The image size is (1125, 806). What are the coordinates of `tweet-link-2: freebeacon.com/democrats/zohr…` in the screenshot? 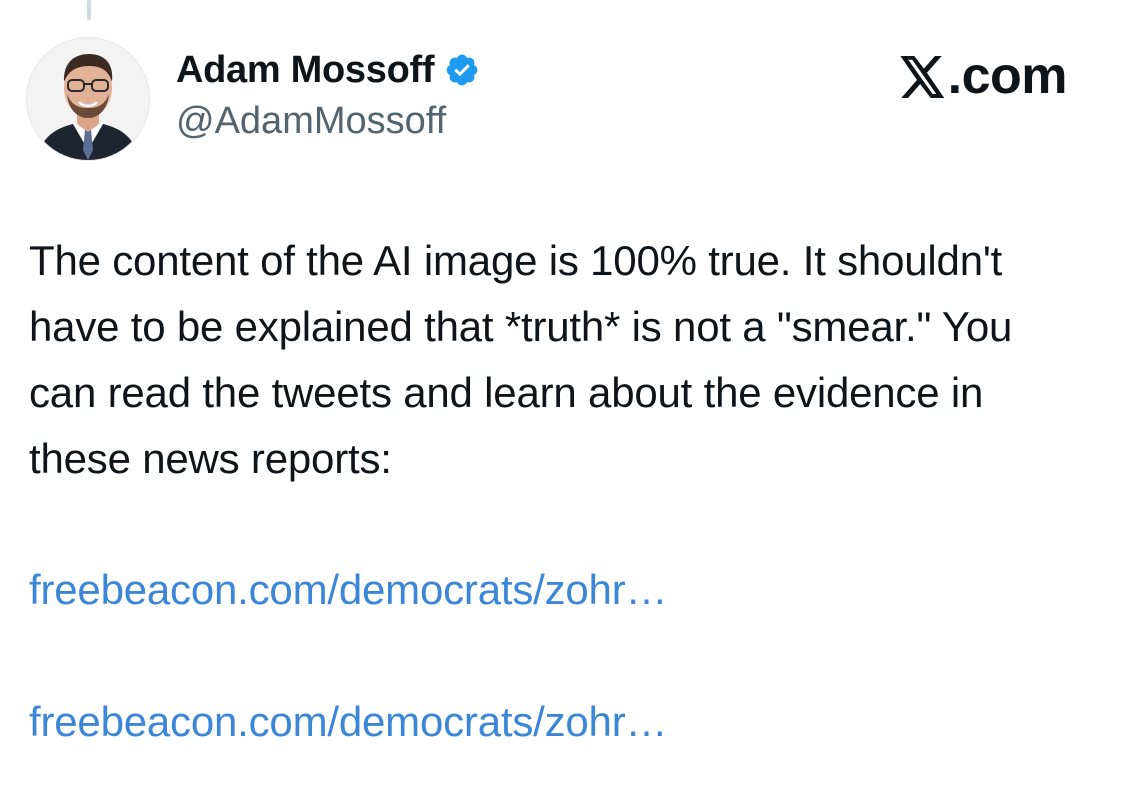 It's located at (348, 722).